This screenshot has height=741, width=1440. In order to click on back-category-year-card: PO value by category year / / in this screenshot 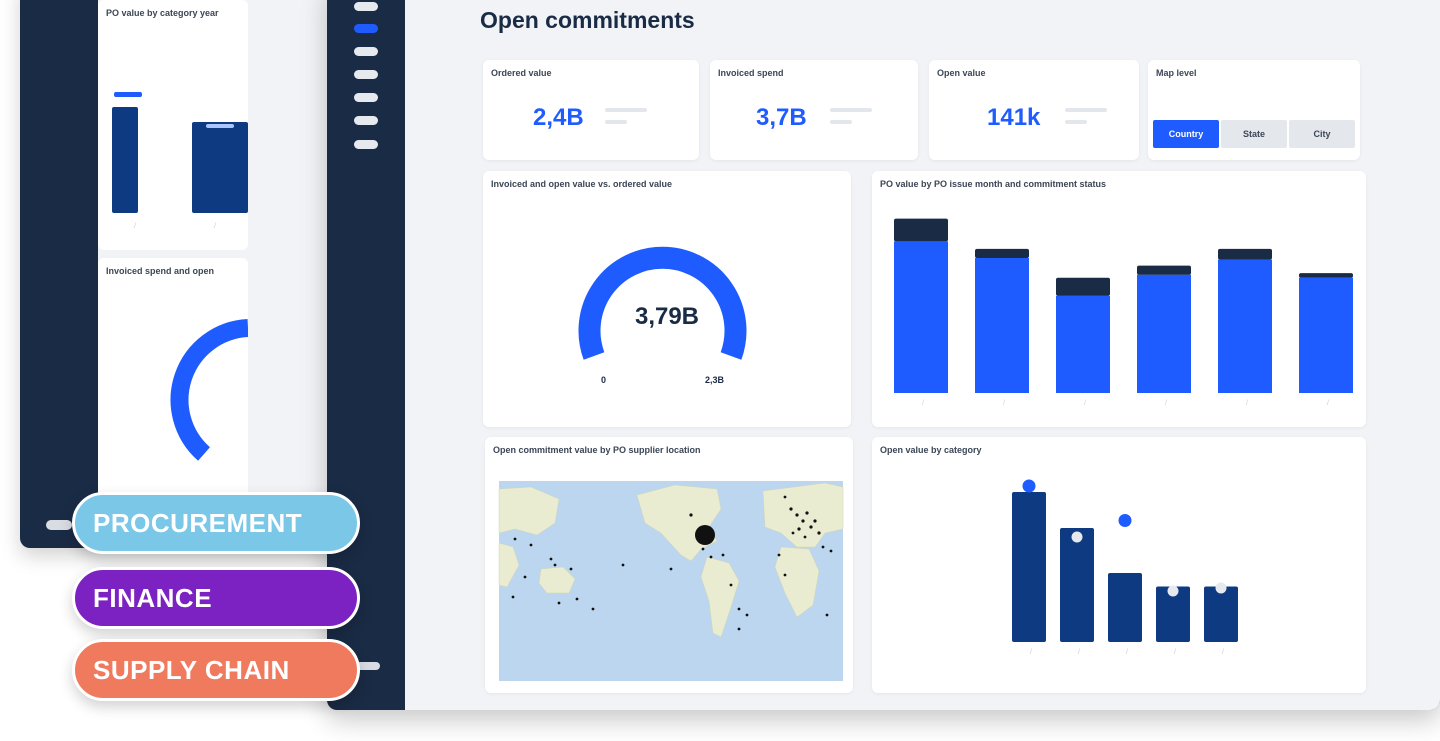, I will do `click(173, 125)`.